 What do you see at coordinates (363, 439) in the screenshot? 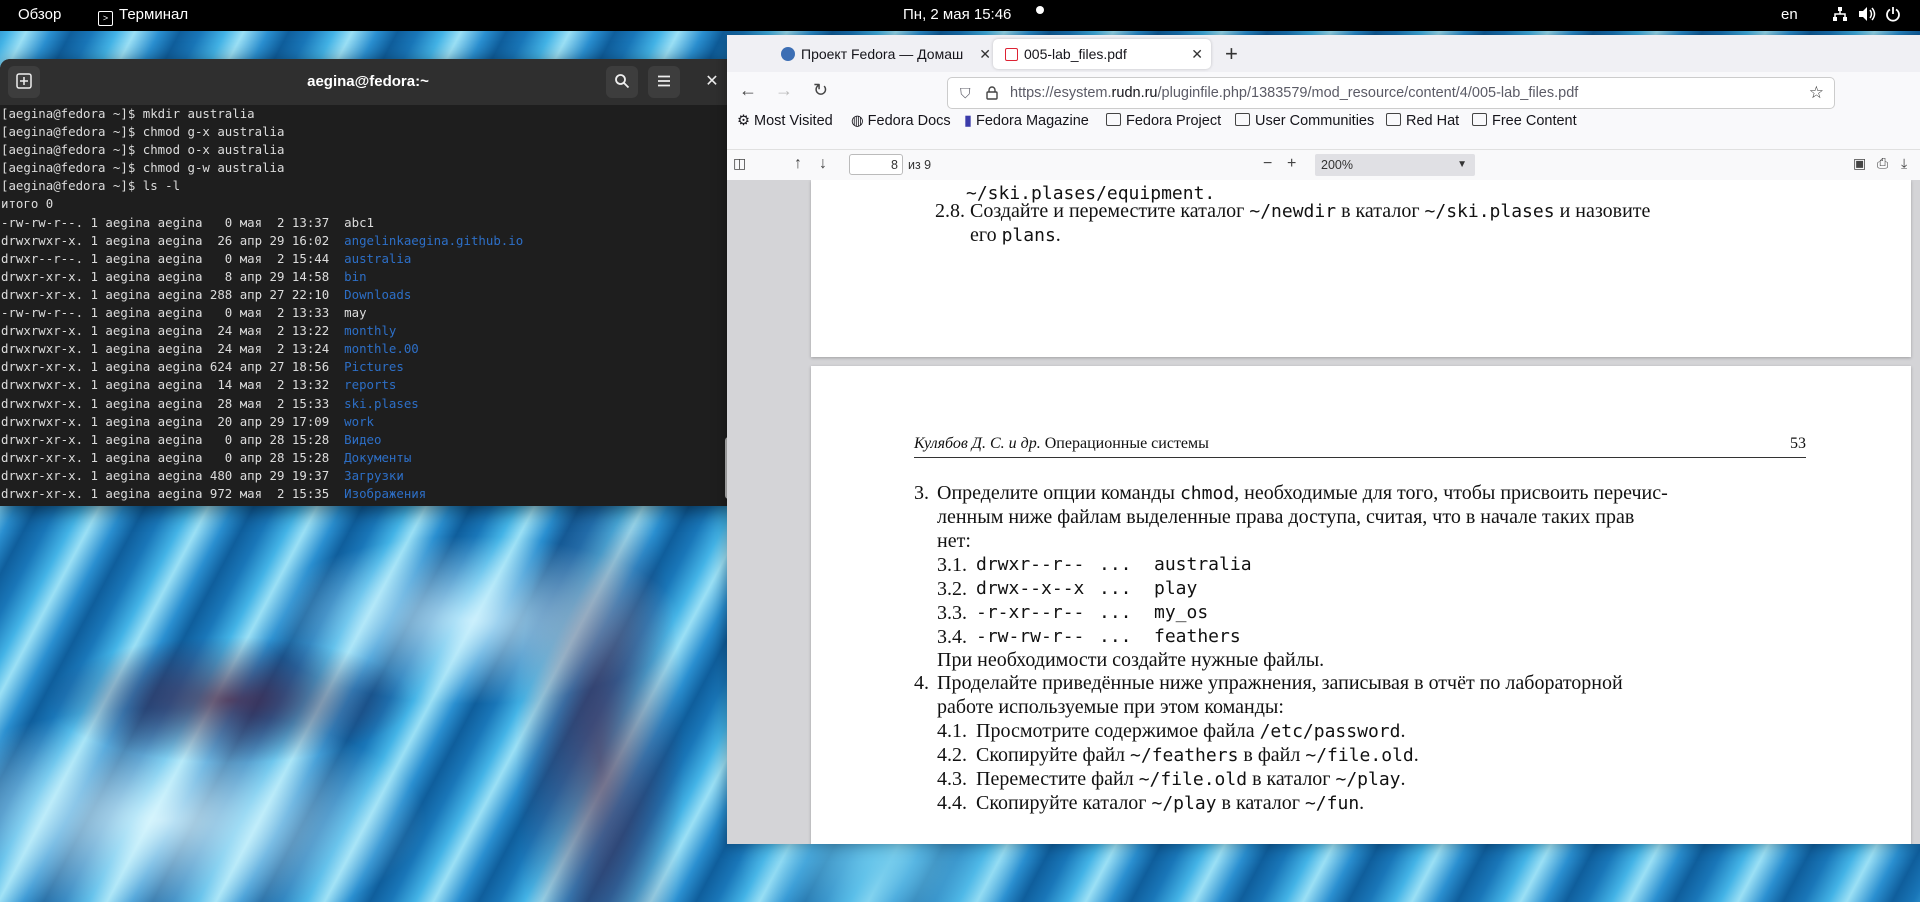
I see `directory-name: Видео` at bounding box center [363, 439].